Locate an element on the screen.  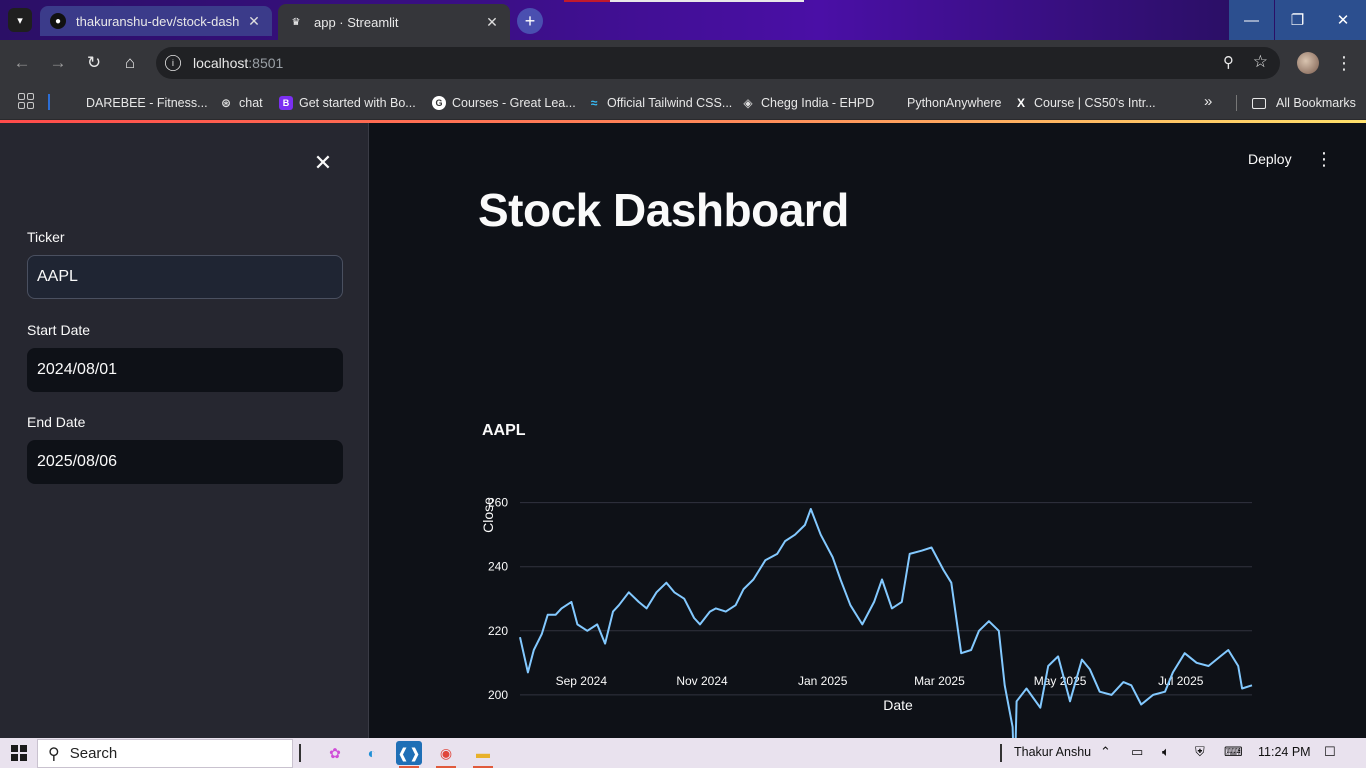
page-title: Stock Dashboard is located at coordinates (663, 210).